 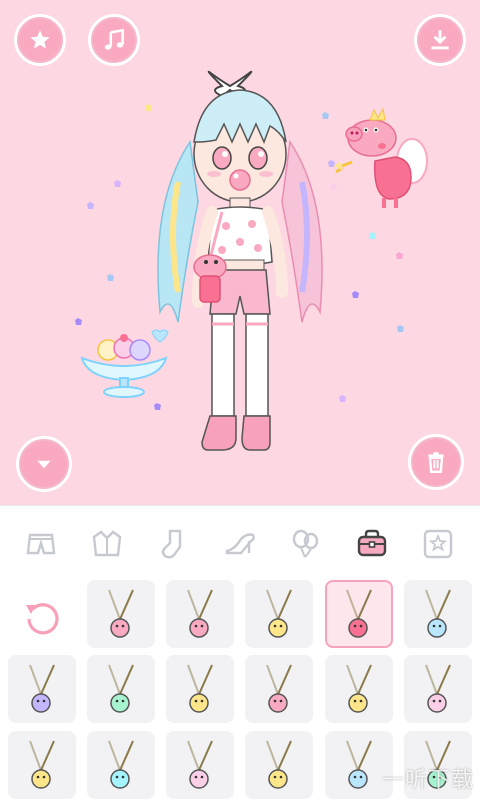 I want to click on clear-outfit-button, so click(x=436, y=462).